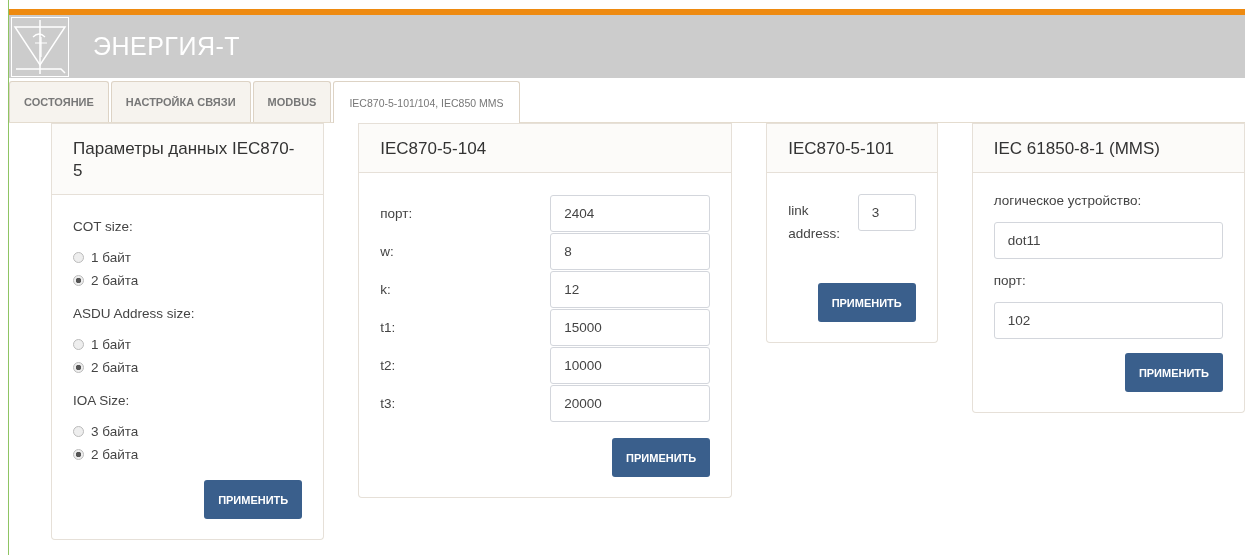 The image size is (1245, 555). What do you see at coordinates (115, 431) in the screenshot?
I see `radio-label: 3 байта` at bounding box center [115, 431].